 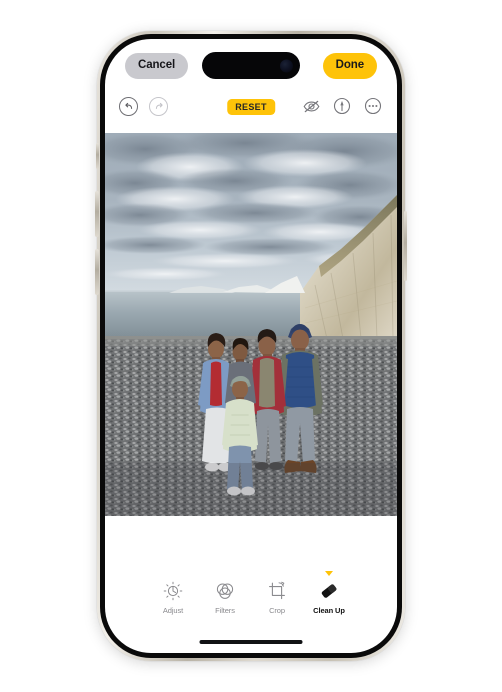 I want to click on cancel-button: Cancel, so click(x=157, y=66).